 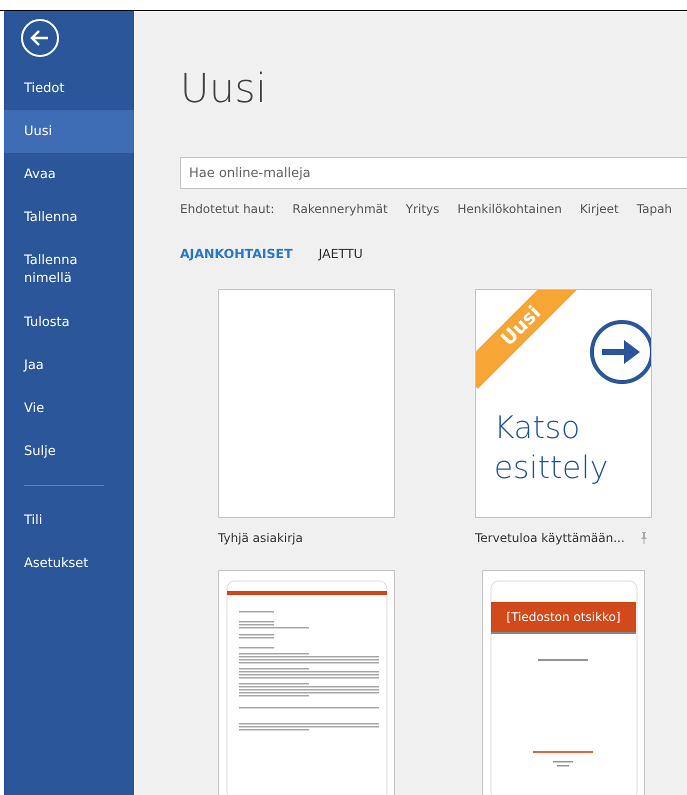 What do you see at coordinates (224, 89) in the screenshot?
I see `page-title: Uusi` at bounding box center [224, 89].